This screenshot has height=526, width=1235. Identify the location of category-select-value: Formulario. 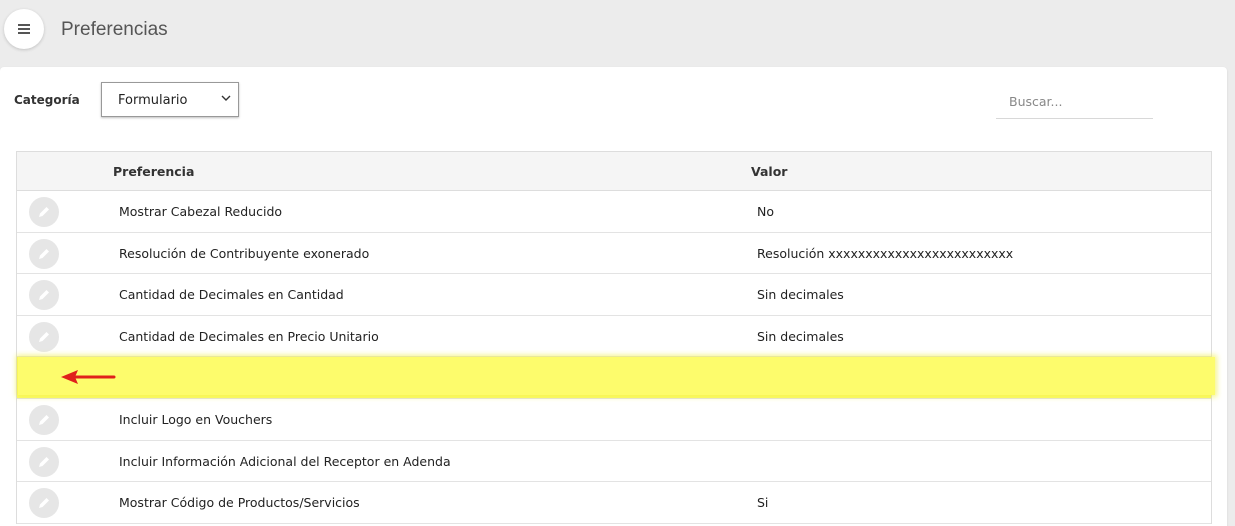
(153, 100).